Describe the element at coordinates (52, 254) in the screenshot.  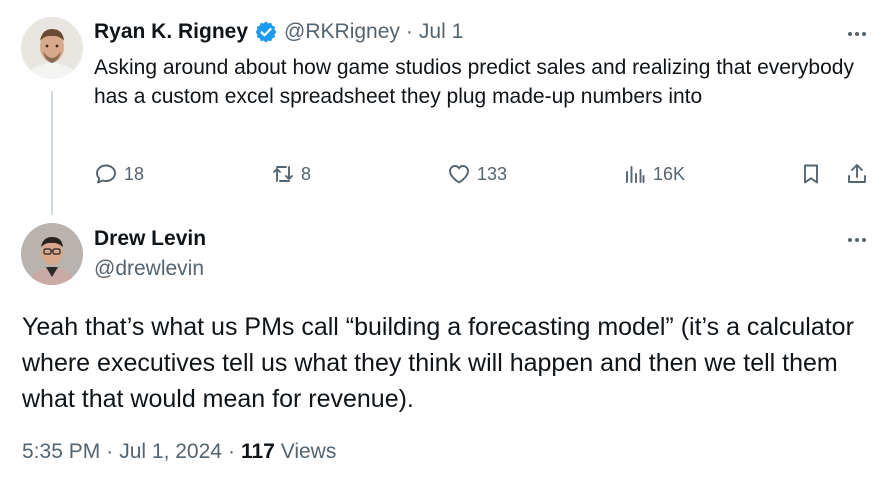
I see `avatar-drew` at that location.